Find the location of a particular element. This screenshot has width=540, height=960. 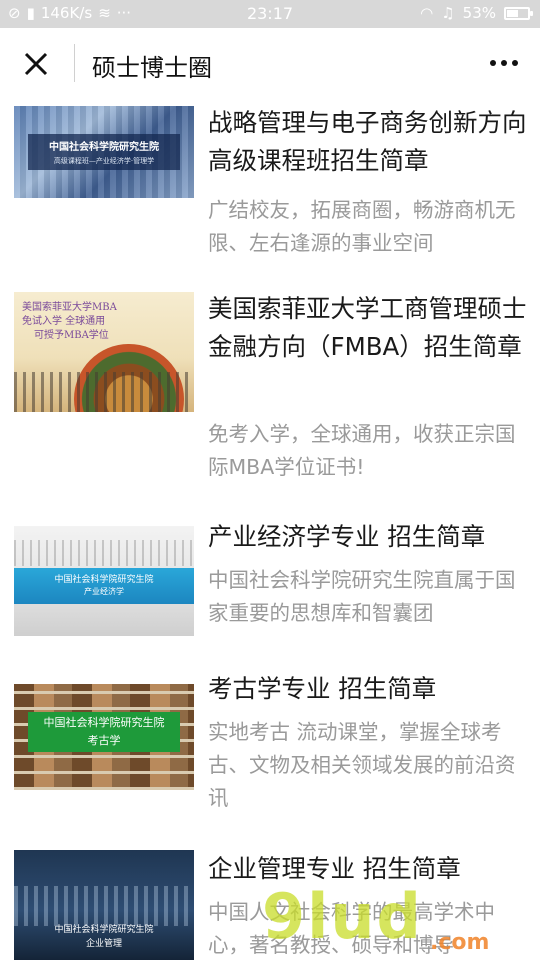

article-thumbnail: 中国社会科学院研究生院 高级课程班—产业经济学·管理学 is located at coordinates (104, 152).